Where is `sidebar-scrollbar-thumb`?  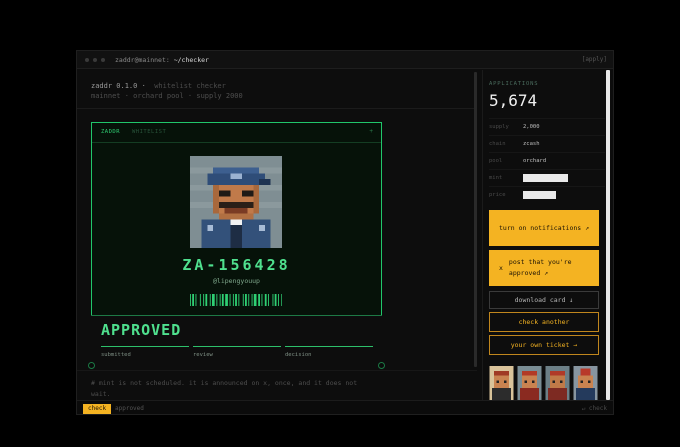 sidebar-scrollbar-thumb is located at coordinates (608, 235).